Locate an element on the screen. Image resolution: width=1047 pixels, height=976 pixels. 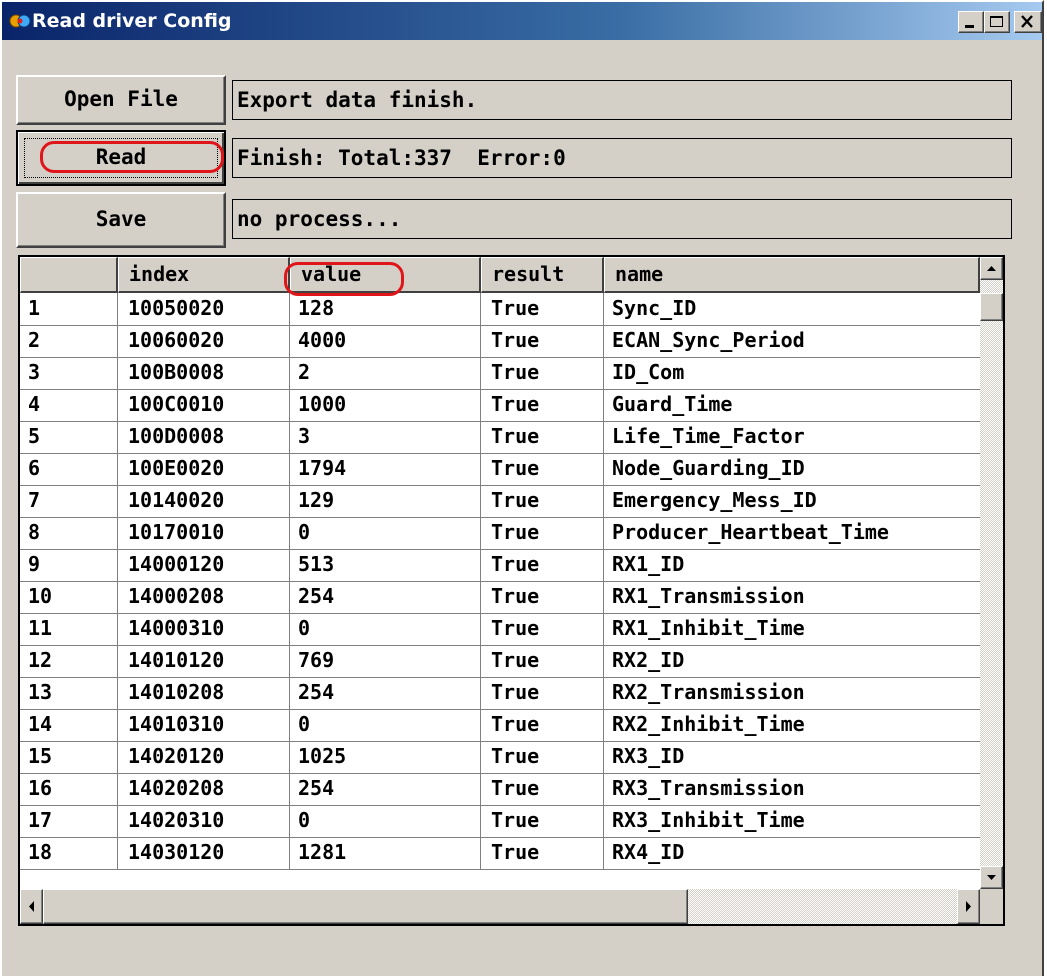
cell-row-number: 15 is located at coordinates (69, 757).